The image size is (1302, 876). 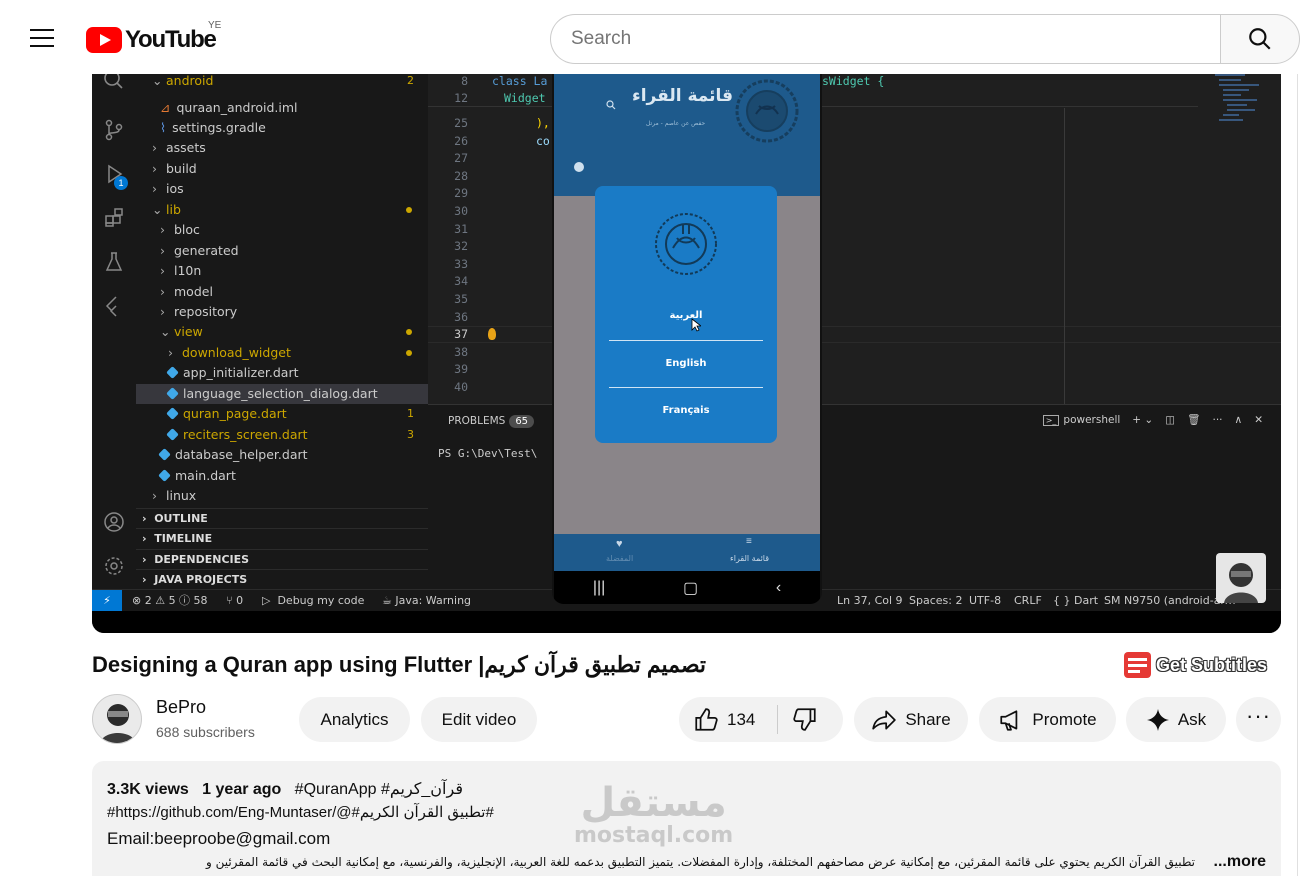 I want to click on promote-button: Promote, so click(x=1047, y=719).